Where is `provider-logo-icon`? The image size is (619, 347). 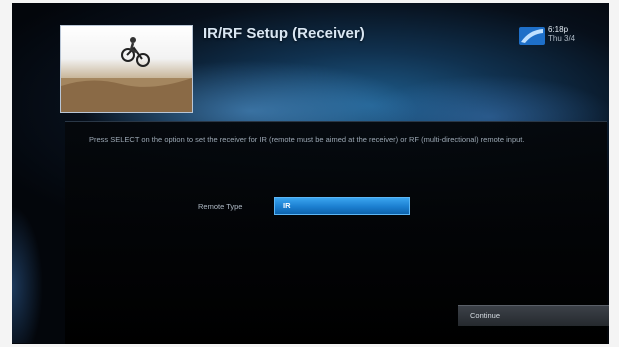 provider-logo-icon is located at coordinates (532, 36).